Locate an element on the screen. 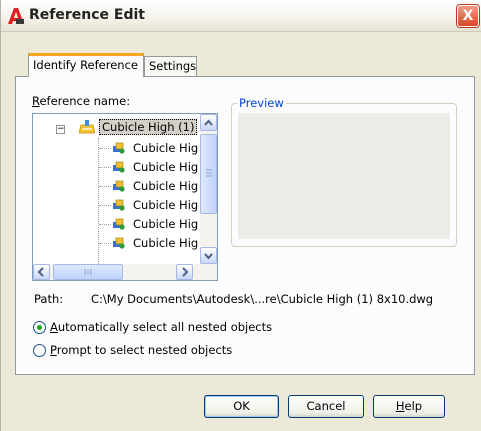 The height and width of the screenshot is (431, 481). scroll-left-button is located at coordinates (41, 272).